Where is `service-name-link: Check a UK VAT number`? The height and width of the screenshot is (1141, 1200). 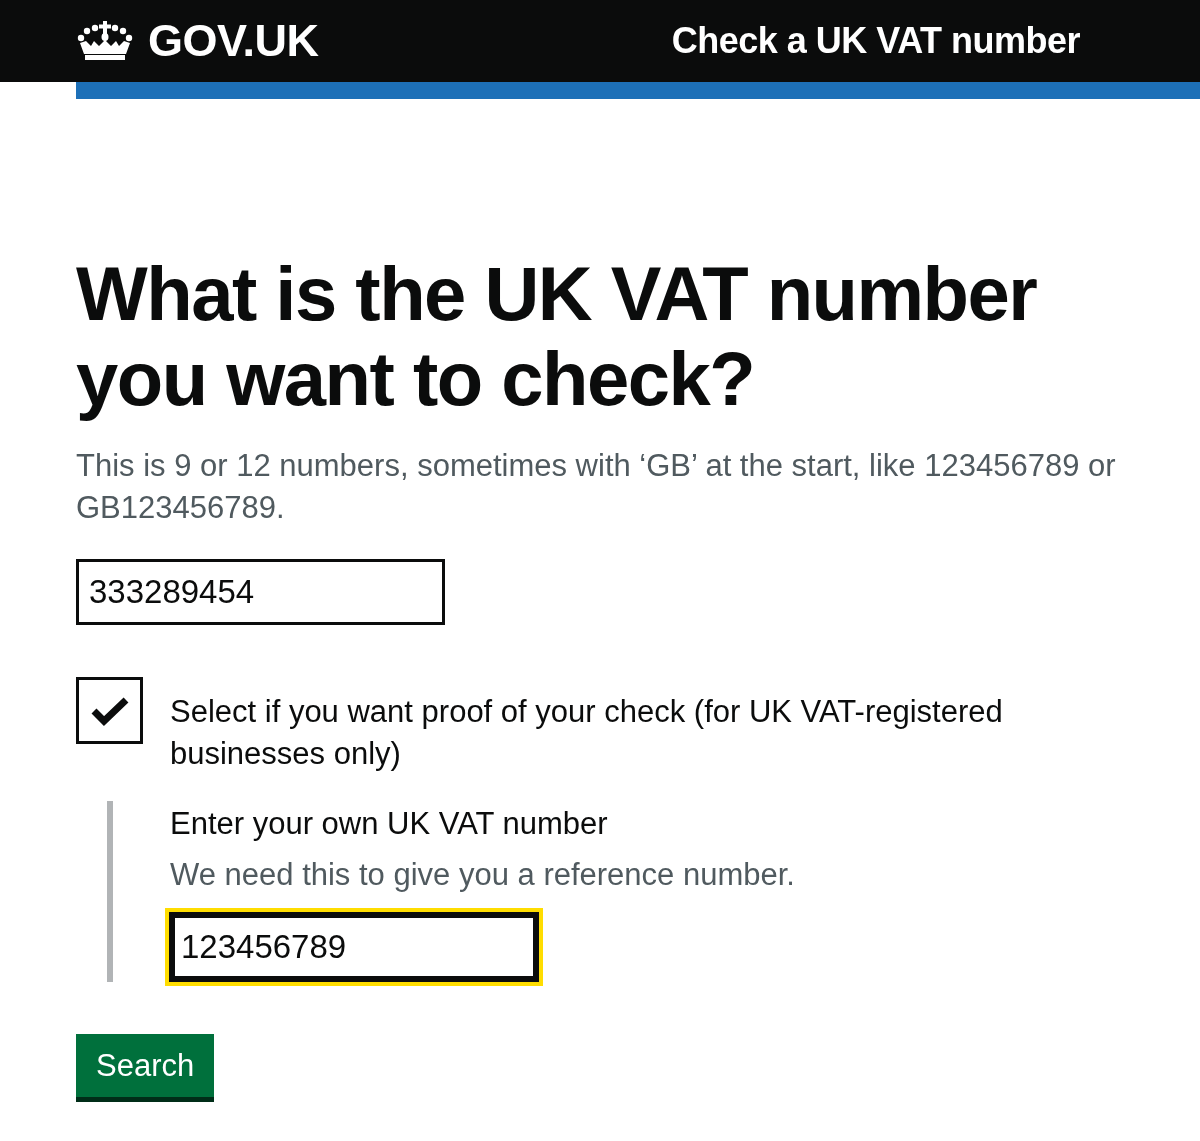
service-name-link: Check a UK VAT number is located at coordinates (875, 41).